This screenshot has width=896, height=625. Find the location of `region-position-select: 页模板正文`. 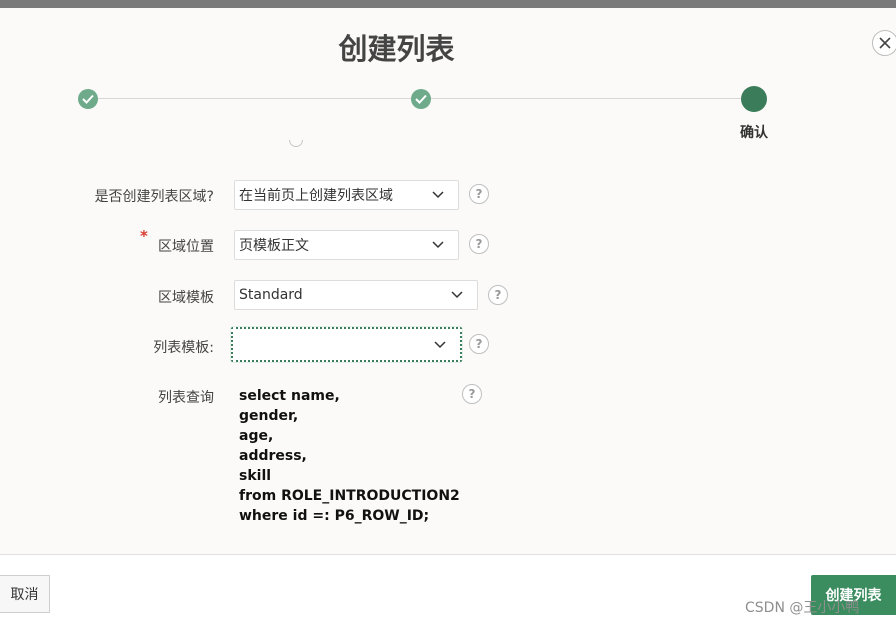

region-position-select: 页模板正文 is located at coordinates (346, 245).